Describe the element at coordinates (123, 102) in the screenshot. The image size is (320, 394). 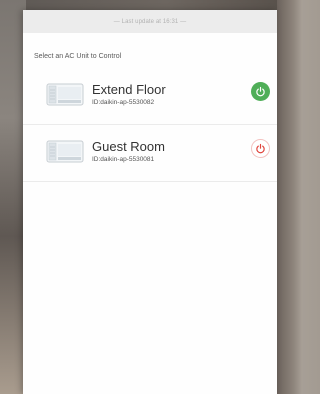
I see `unit-id: ID:daikin-ap-5530082` at that location.